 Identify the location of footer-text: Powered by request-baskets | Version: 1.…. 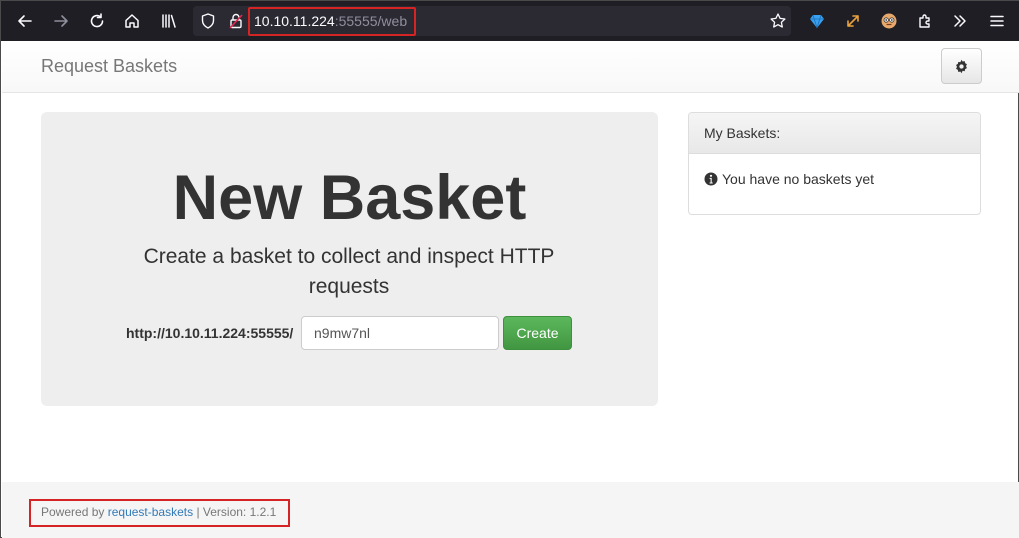
(158, 512).